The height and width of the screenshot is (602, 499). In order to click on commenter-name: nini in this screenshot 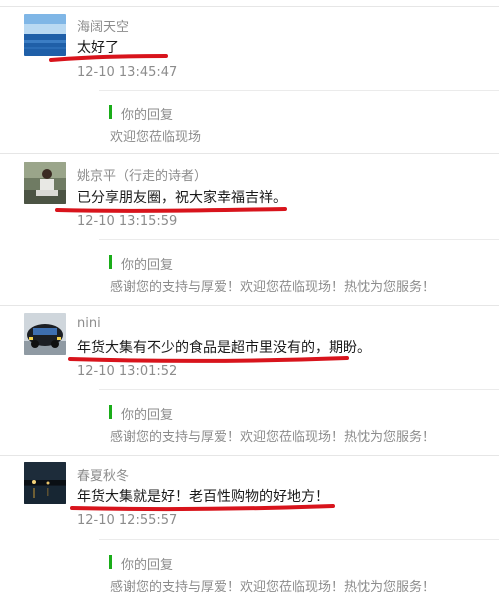, I will do `click(89, 323)`.